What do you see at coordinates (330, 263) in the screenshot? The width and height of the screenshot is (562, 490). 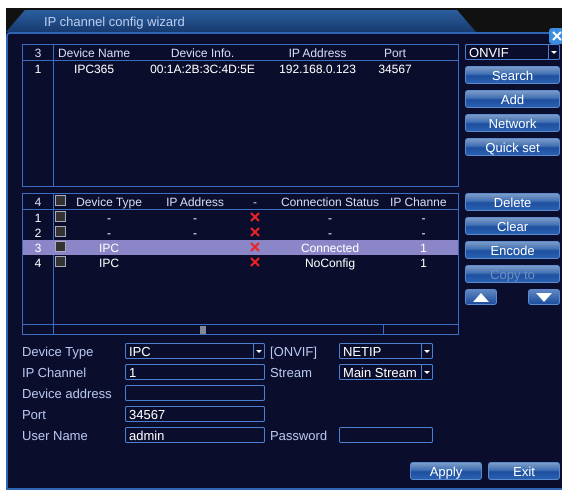 I see `table-cell-text: NoConfig` at bounding box center [330, 263].